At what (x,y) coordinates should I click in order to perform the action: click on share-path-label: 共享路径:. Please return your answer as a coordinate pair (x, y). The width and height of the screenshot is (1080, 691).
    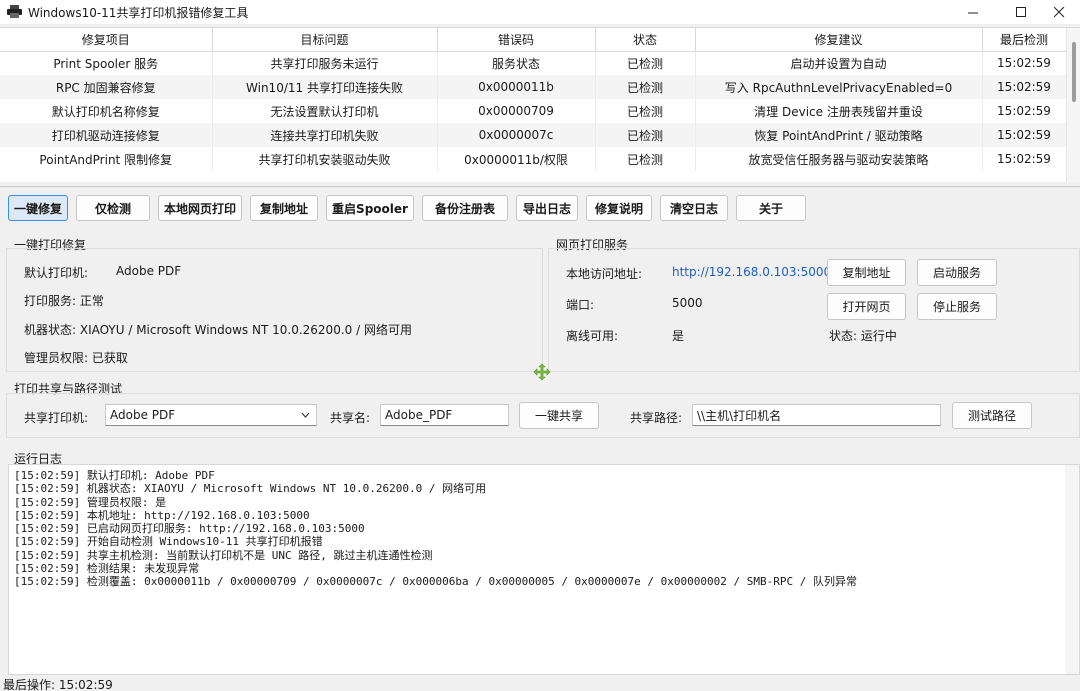
    Looking at the image, I should click on (656, 418).